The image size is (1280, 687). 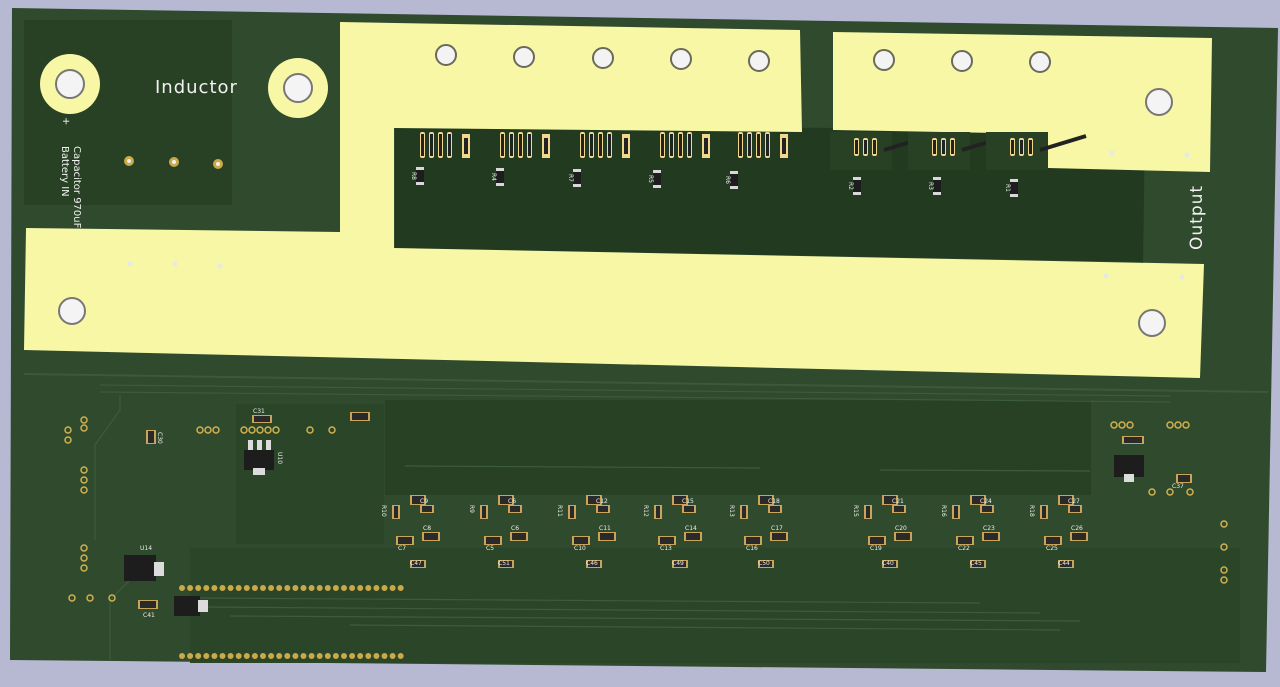 I want to click on u14-tab, so click(x=159, y=569).